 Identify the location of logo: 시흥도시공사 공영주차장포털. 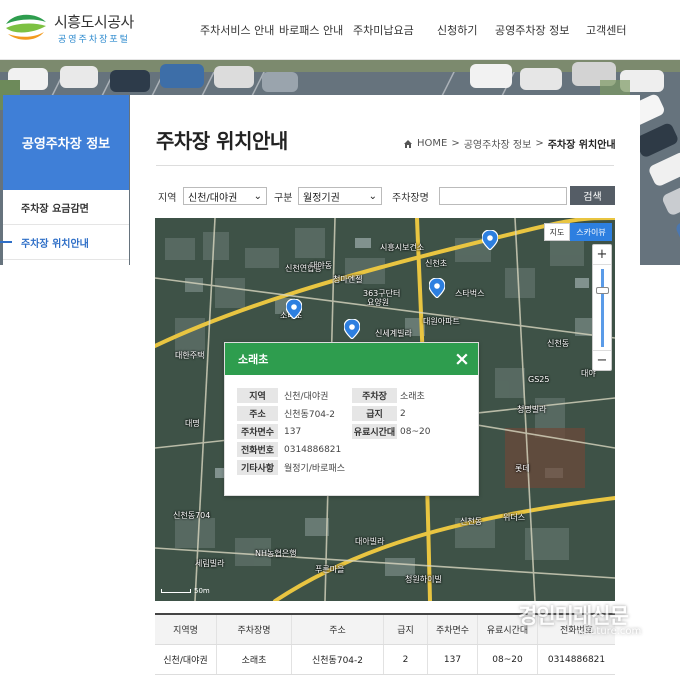
(79, 30).